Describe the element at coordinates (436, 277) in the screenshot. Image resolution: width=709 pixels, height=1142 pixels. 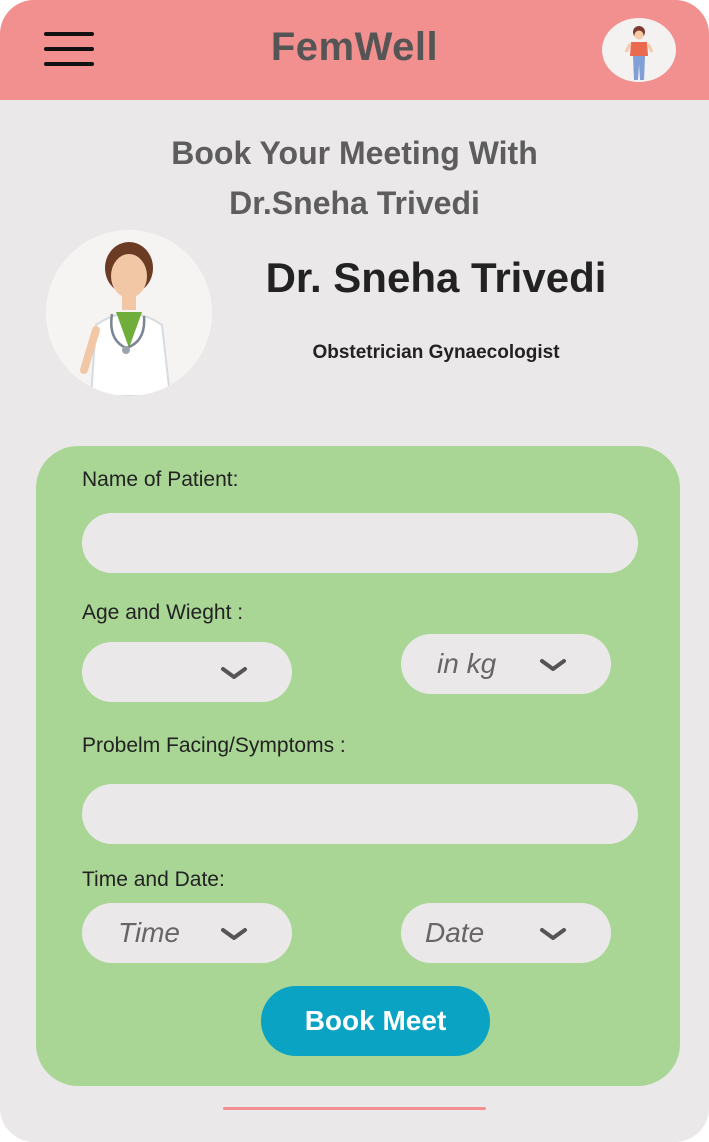
I see `doctor-name: Dr. Sneha Trivedi` at that location.